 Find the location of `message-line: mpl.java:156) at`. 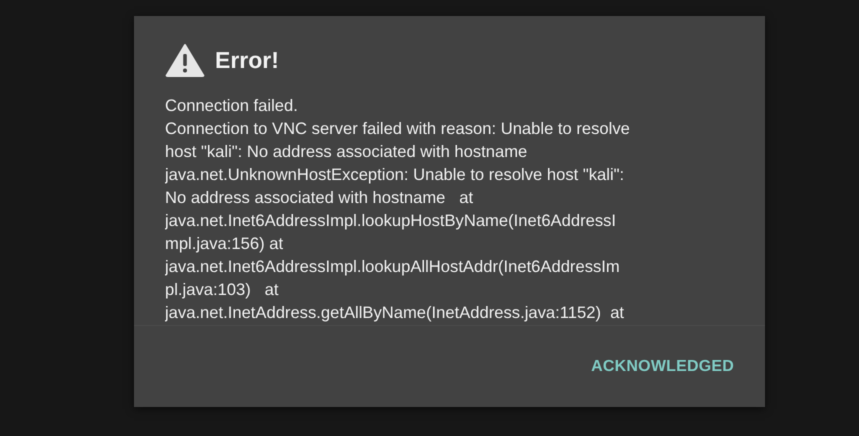

message-line: mpl.java:156) at is located at coordinates (224, 244).